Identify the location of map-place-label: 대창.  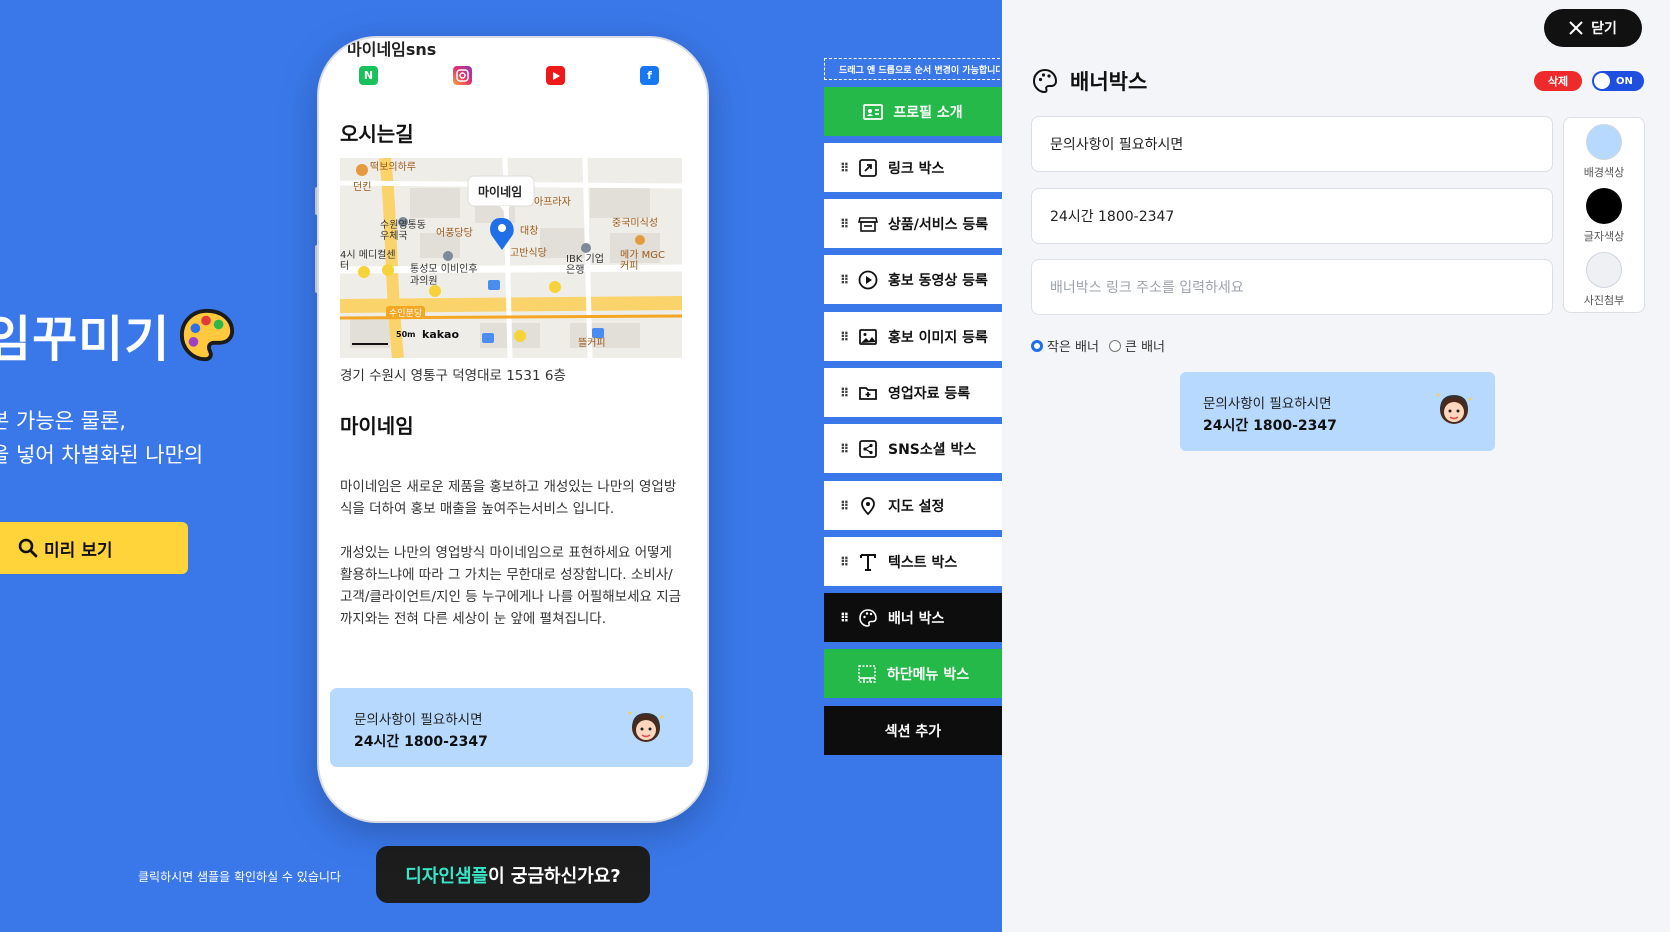
(529, 231).